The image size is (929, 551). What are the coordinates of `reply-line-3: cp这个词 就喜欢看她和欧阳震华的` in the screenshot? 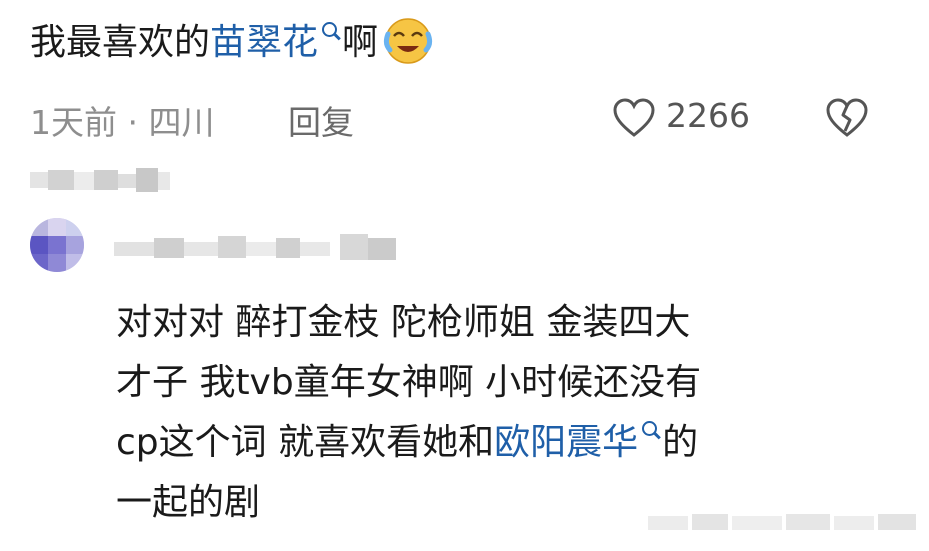 It's located at (408, 443).